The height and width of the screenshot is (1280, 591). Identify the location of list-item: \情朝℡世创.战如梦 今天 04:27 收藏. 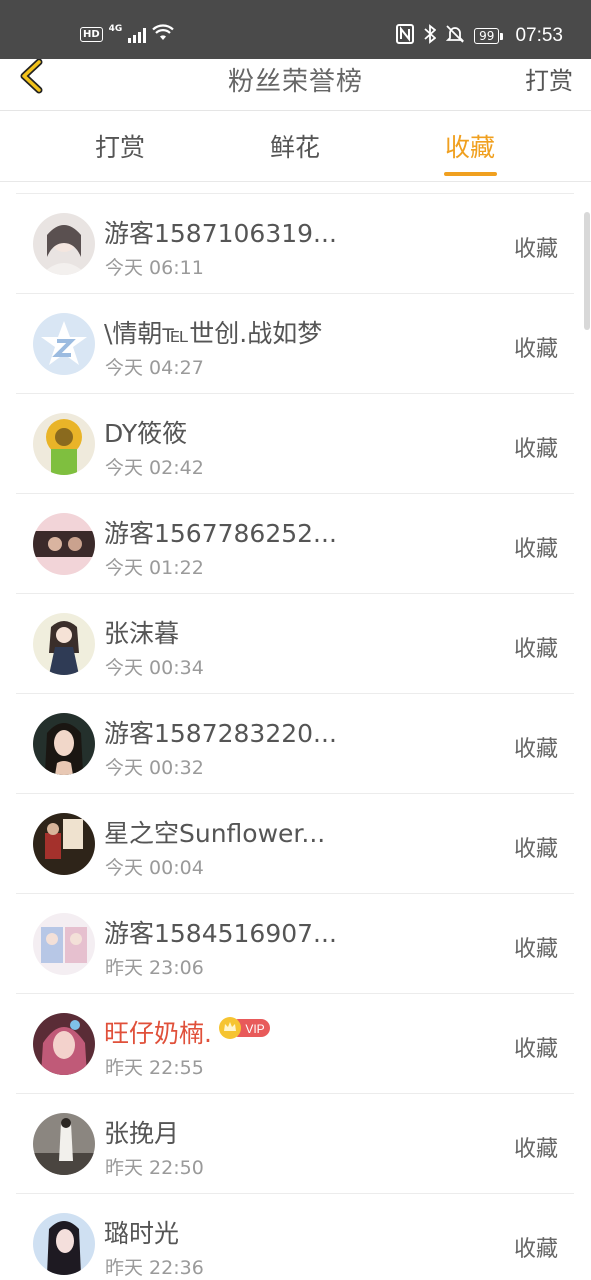
(295, 344).